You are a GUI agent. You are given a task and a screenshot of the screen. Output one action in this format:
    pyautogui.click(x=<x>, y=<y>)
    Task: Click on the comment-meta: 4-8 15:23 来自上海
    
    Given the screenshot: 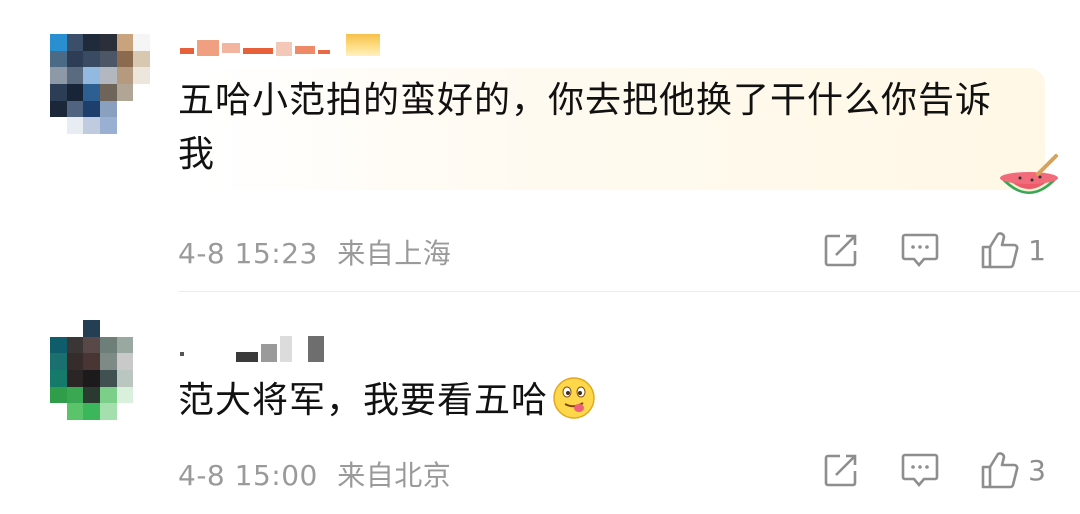 What is the action you would take?
    pyautogui.click(x=314, y=252)
    